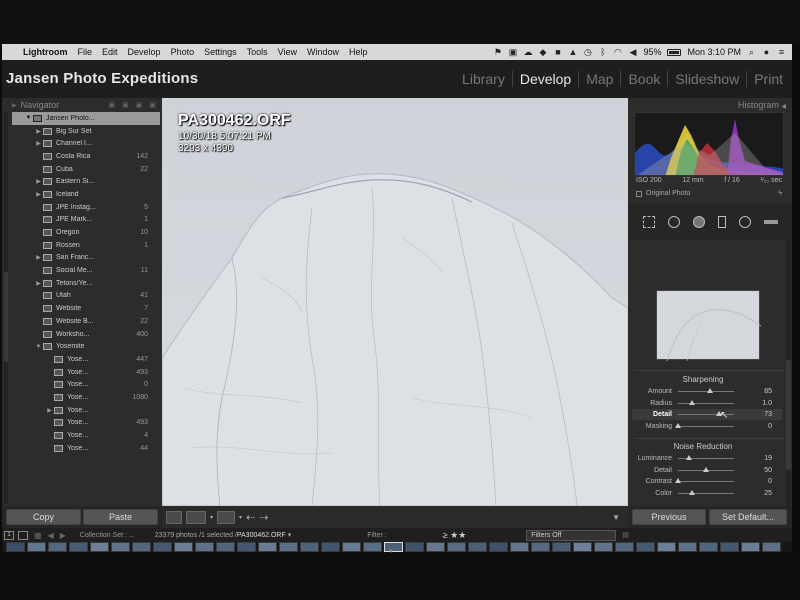 This screenshot has width=800, height=600. I want to click on zoom-fill-icon: ▣, so click(125, 105).